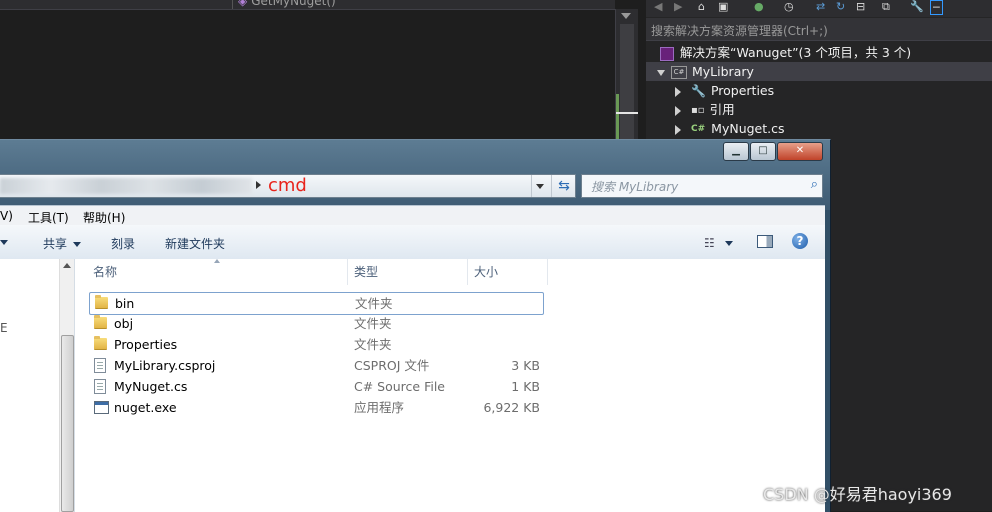 The width and height of the screenshot is (992, 512). I want to click on solution-explorer-toolbar: ◀ ▶ ⌂ ▣ ● ◷ ⇄ ↻ ⊟ ⧉ 🔧 ─, so click(819, 8).